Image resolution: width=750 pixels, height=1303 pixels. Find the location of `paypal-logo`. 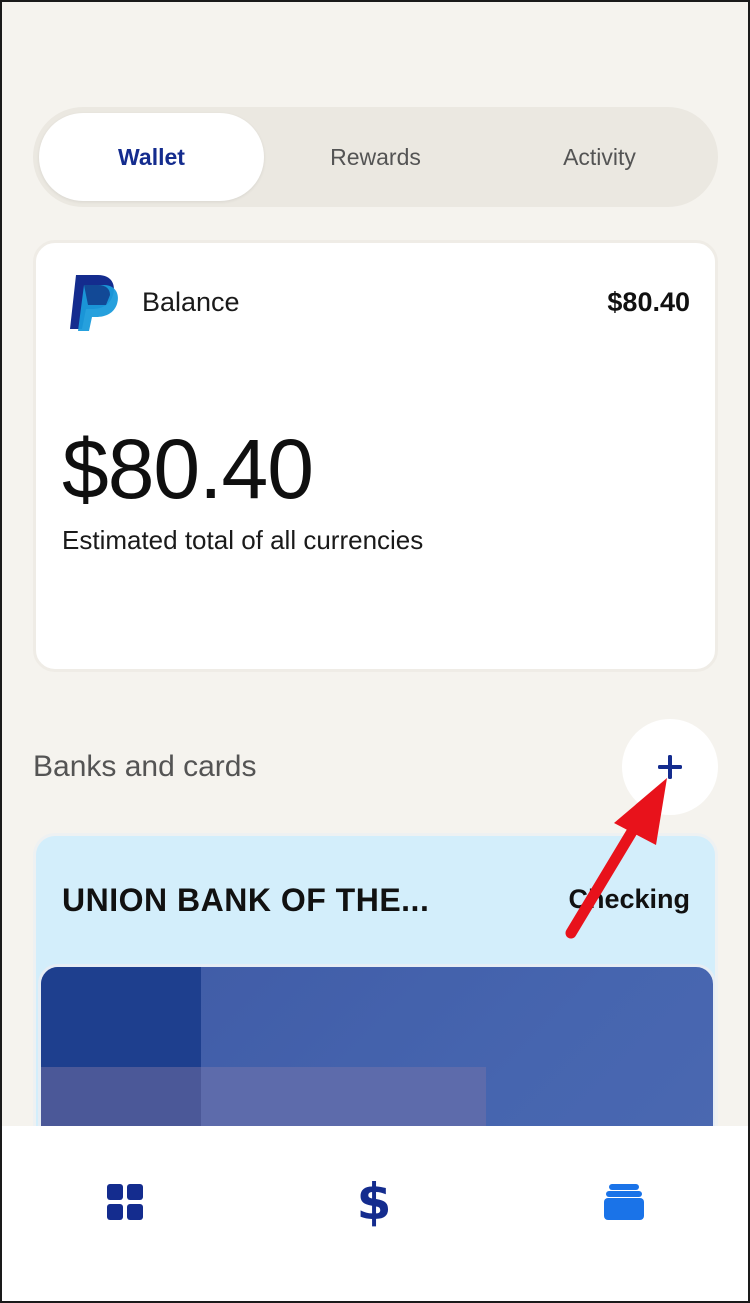

paypal-logo is located at coordinates (94, 303).